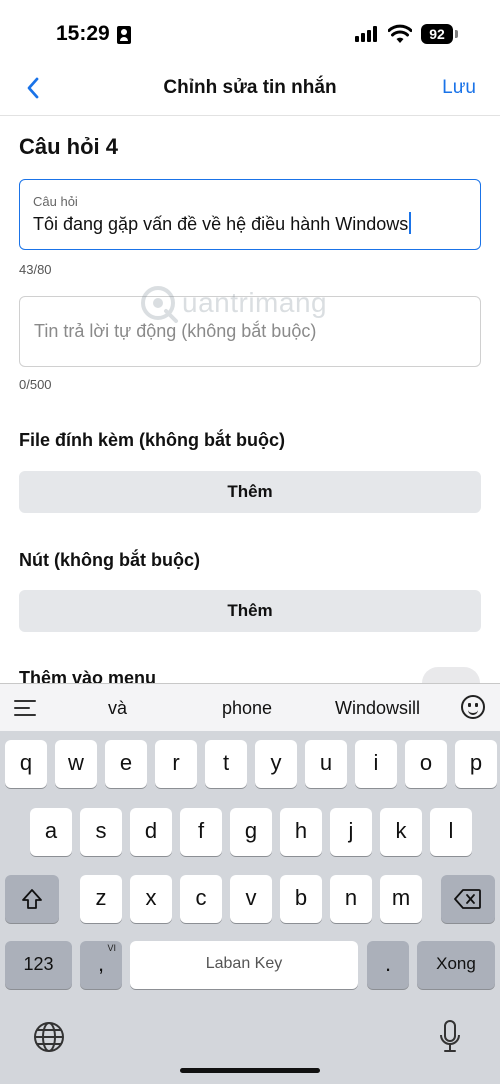 The height and width of the screenshot is (1084, 500). Describe the element at coordinates (351, 899) in the screenshot. I see `key-n: n` at that location.